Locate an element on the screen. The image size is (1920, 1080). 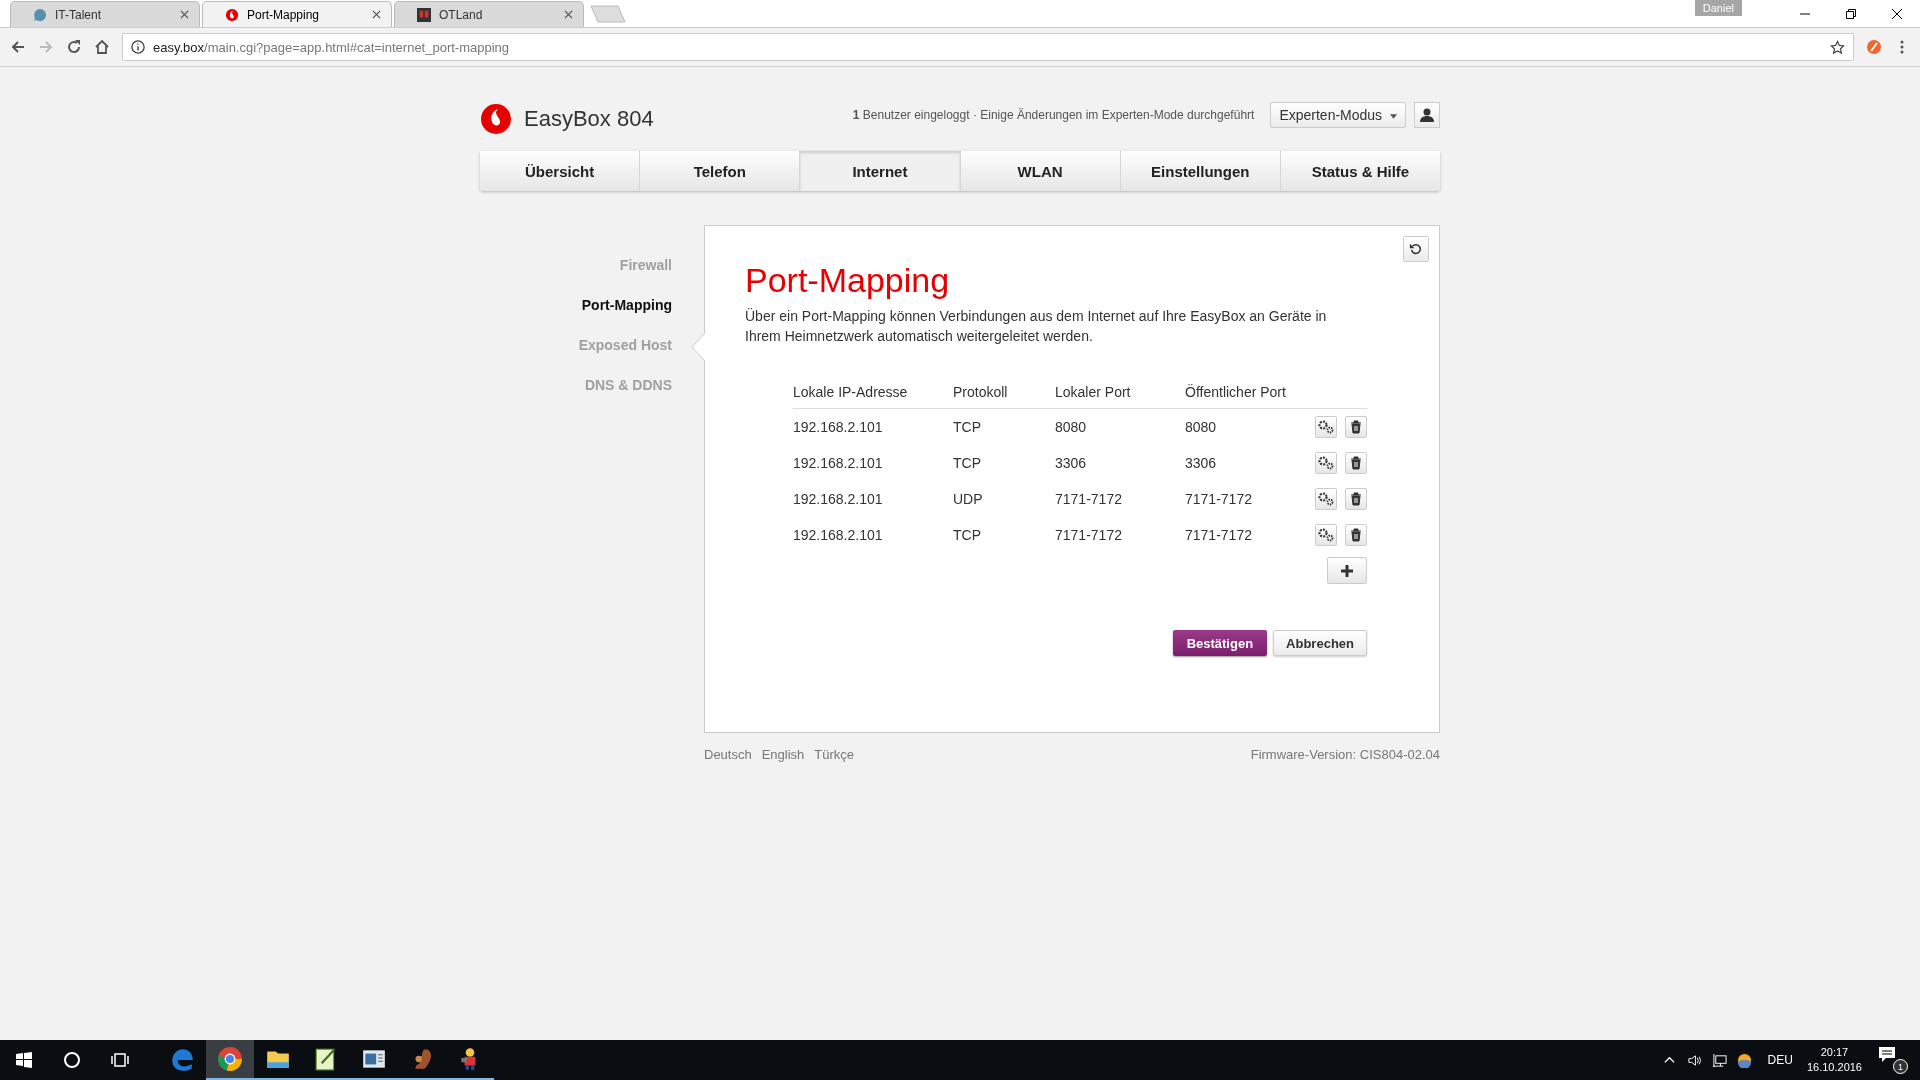
sidebar-item: Port-Mapping is located at coordinates (626, 305).